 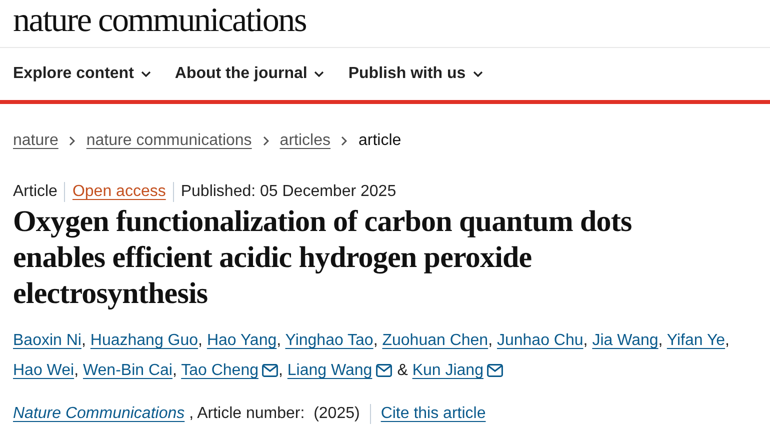 I want to click on author-link: Junhao Chu, so click(x=540, y=340).